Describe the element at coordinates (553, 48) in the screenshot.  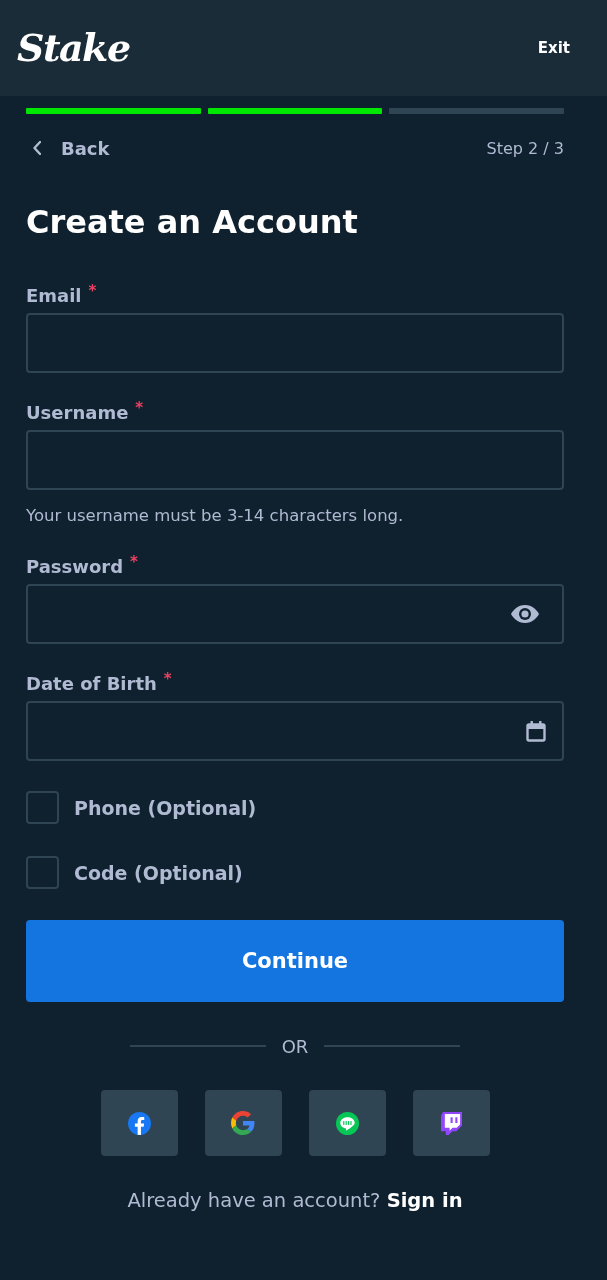
I see `exit-button: Exit` at that location.